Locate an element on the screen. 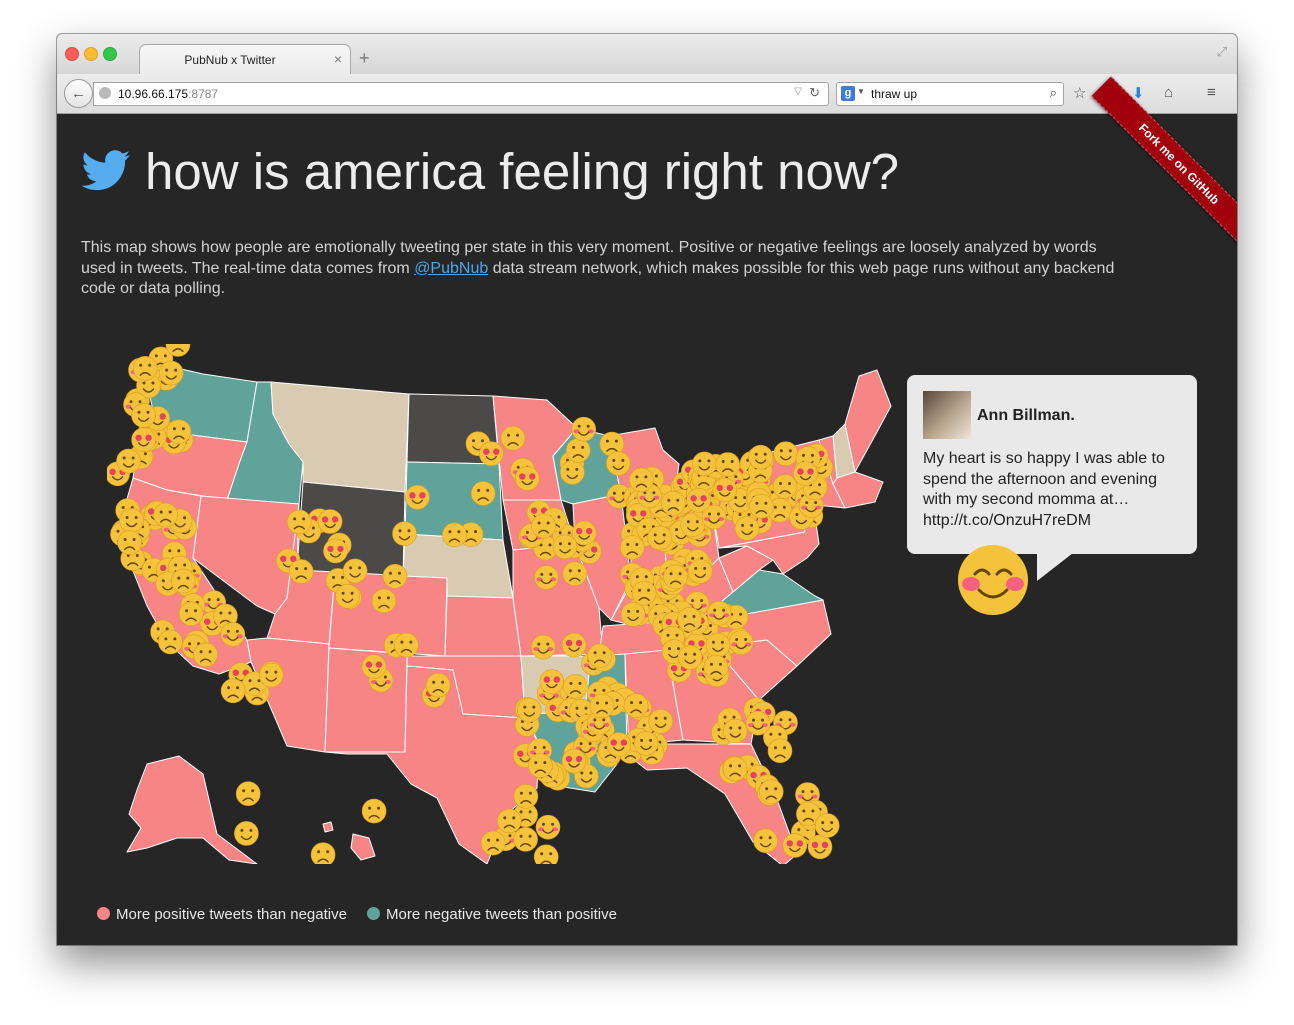 Image resolution: width=1294 pixels, height=1025 pixels. history-dropdown-icon: ▽ is located at coordinates (798, 91).